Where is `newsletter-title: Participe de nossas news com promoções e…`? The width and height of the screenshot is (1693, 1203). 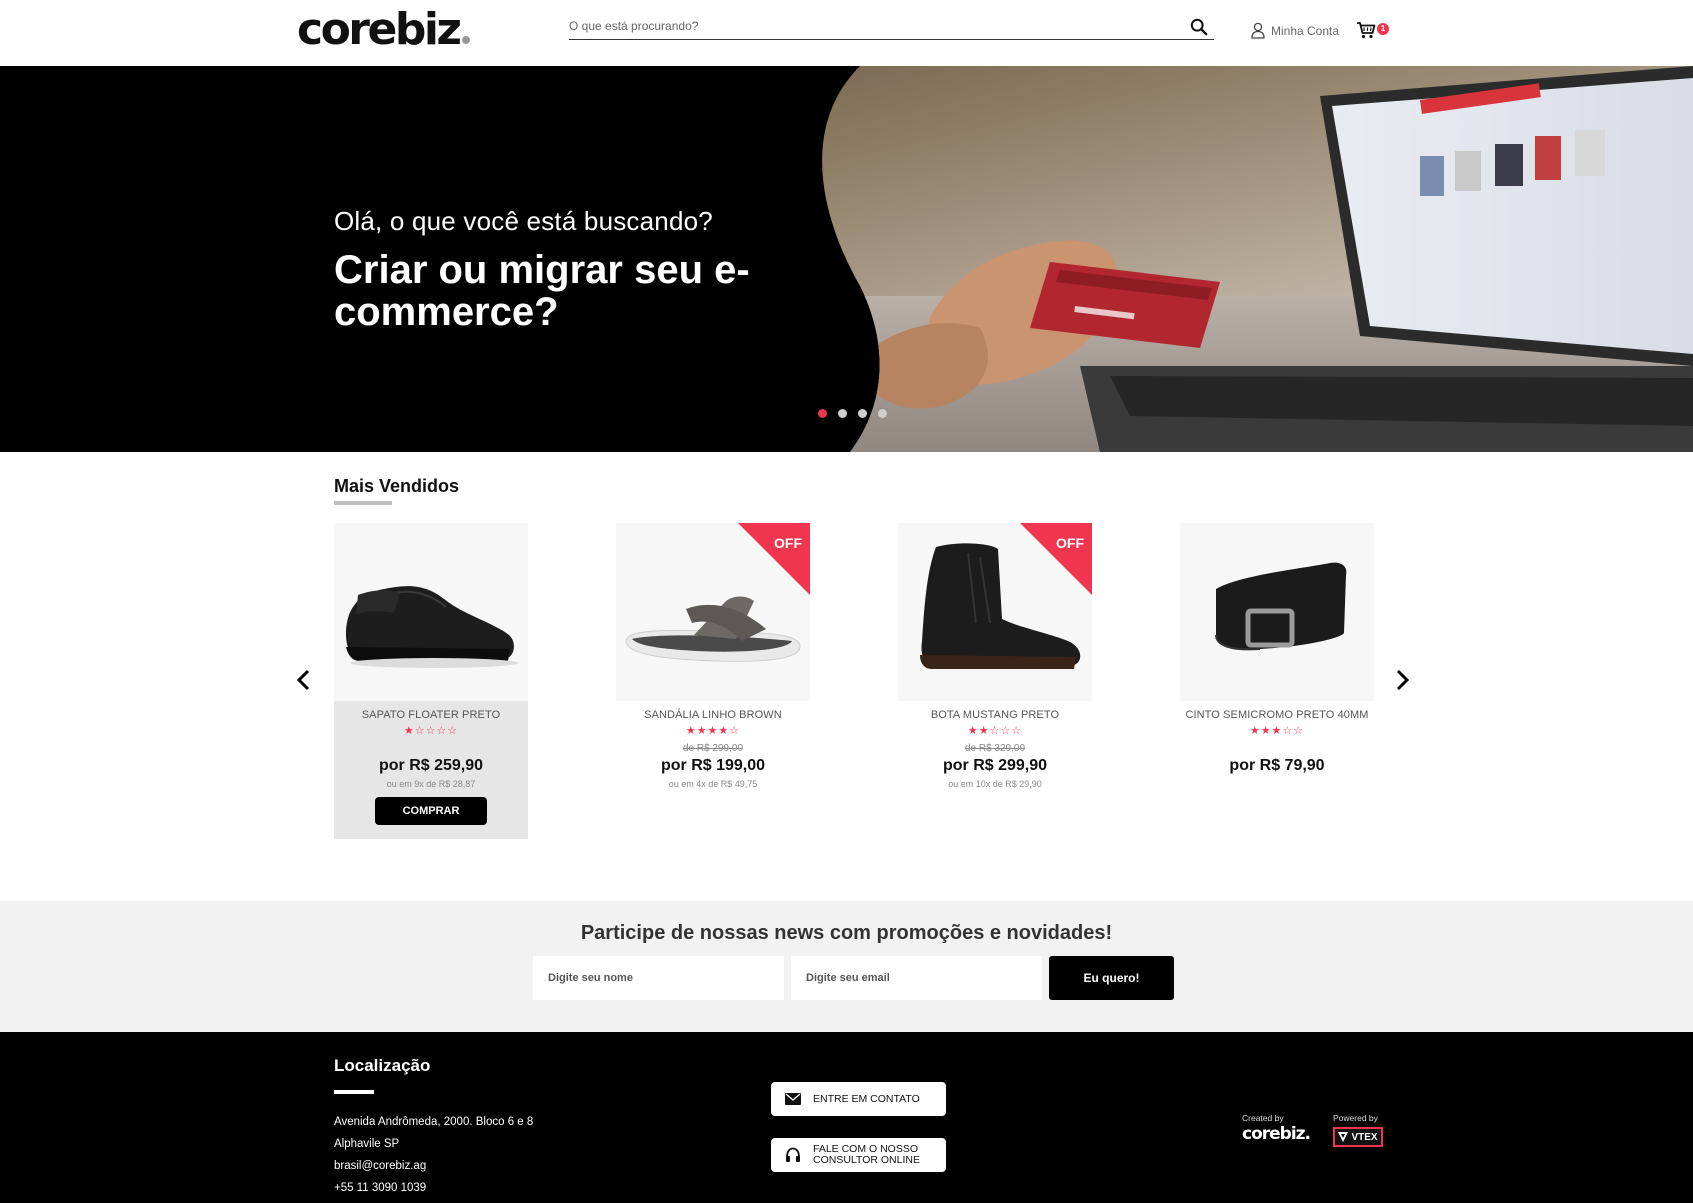
newsletter-title: Participe de nossas news com promoções e… is located at coordinates (846, 933).